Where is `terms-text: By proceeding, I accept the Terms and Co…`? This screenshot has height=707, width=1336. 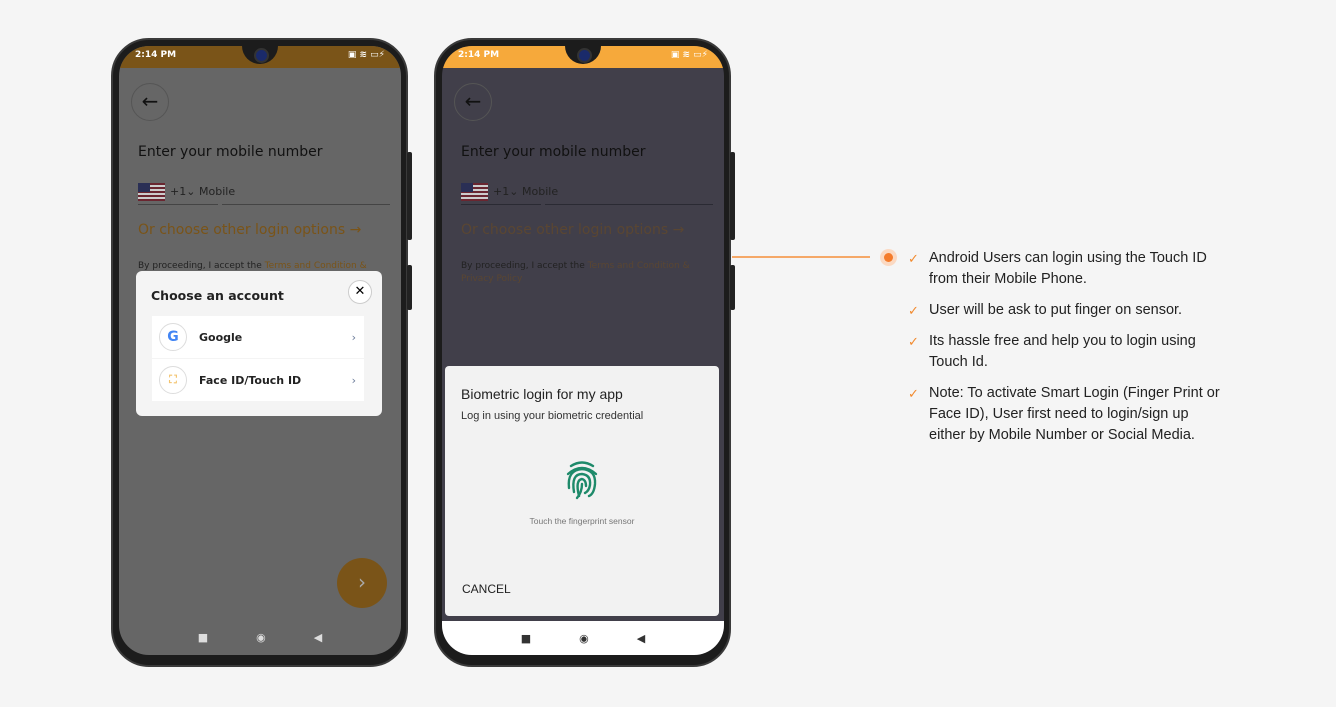 terms-text: By proceeding, I accept the Terms and Co… is located at coordinates (575, 272).